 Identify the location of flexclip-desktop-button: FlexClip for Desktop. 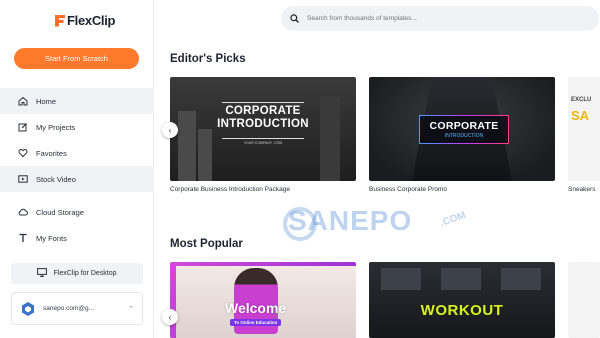
(77, 273).